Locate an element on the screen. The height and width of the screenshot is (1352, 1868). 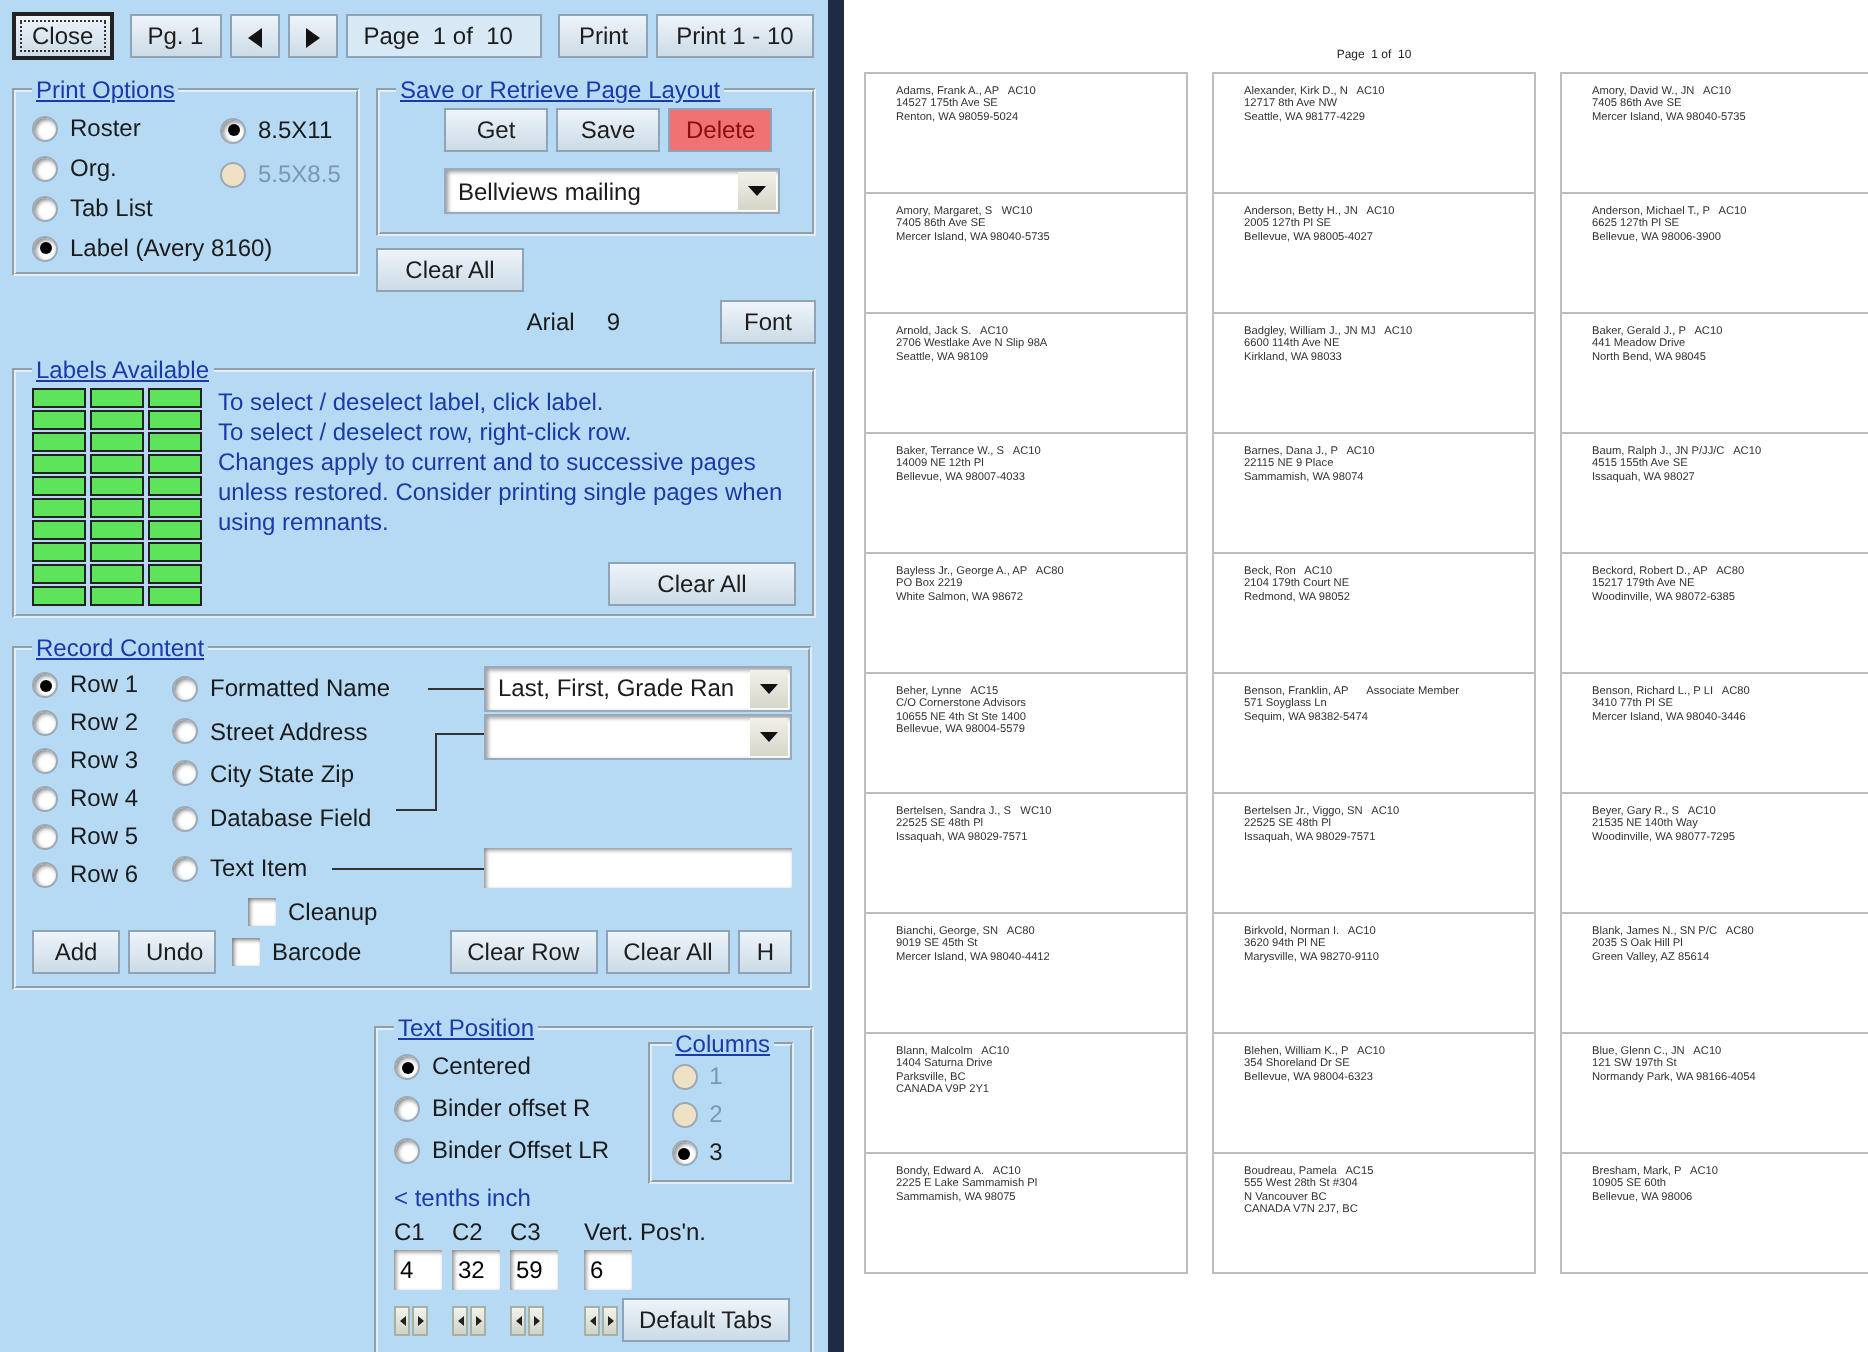
next-page-button is located at coordinates (312, 36).